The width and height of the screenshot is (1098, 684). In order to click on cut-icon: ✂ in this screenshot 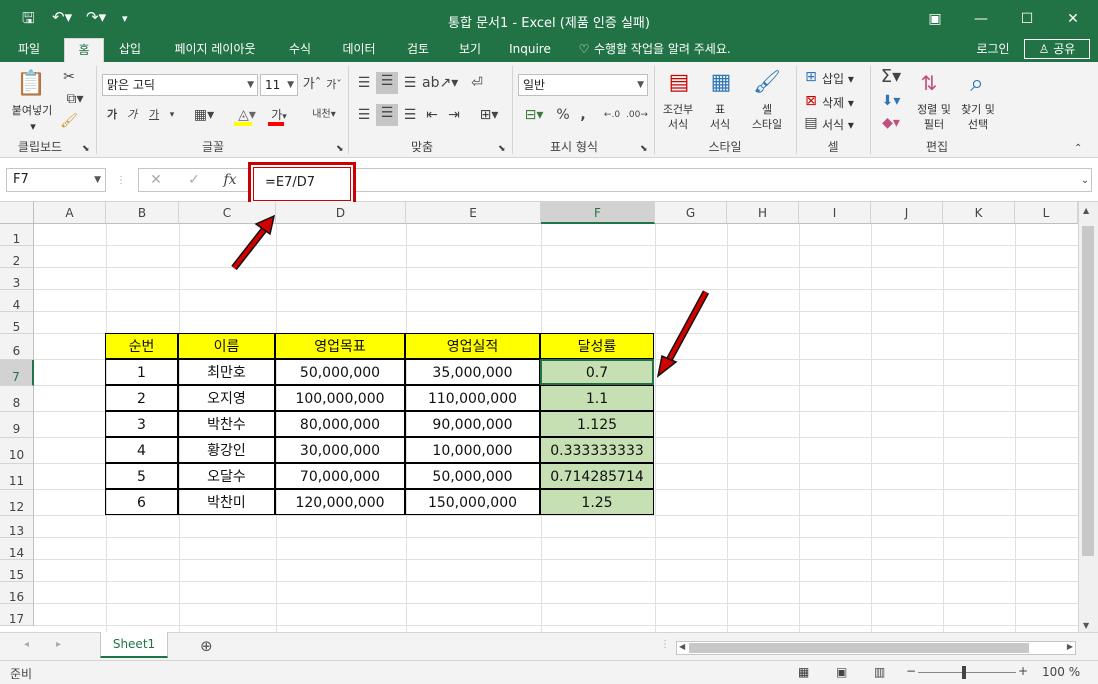, I will do `click(69, 77)`.